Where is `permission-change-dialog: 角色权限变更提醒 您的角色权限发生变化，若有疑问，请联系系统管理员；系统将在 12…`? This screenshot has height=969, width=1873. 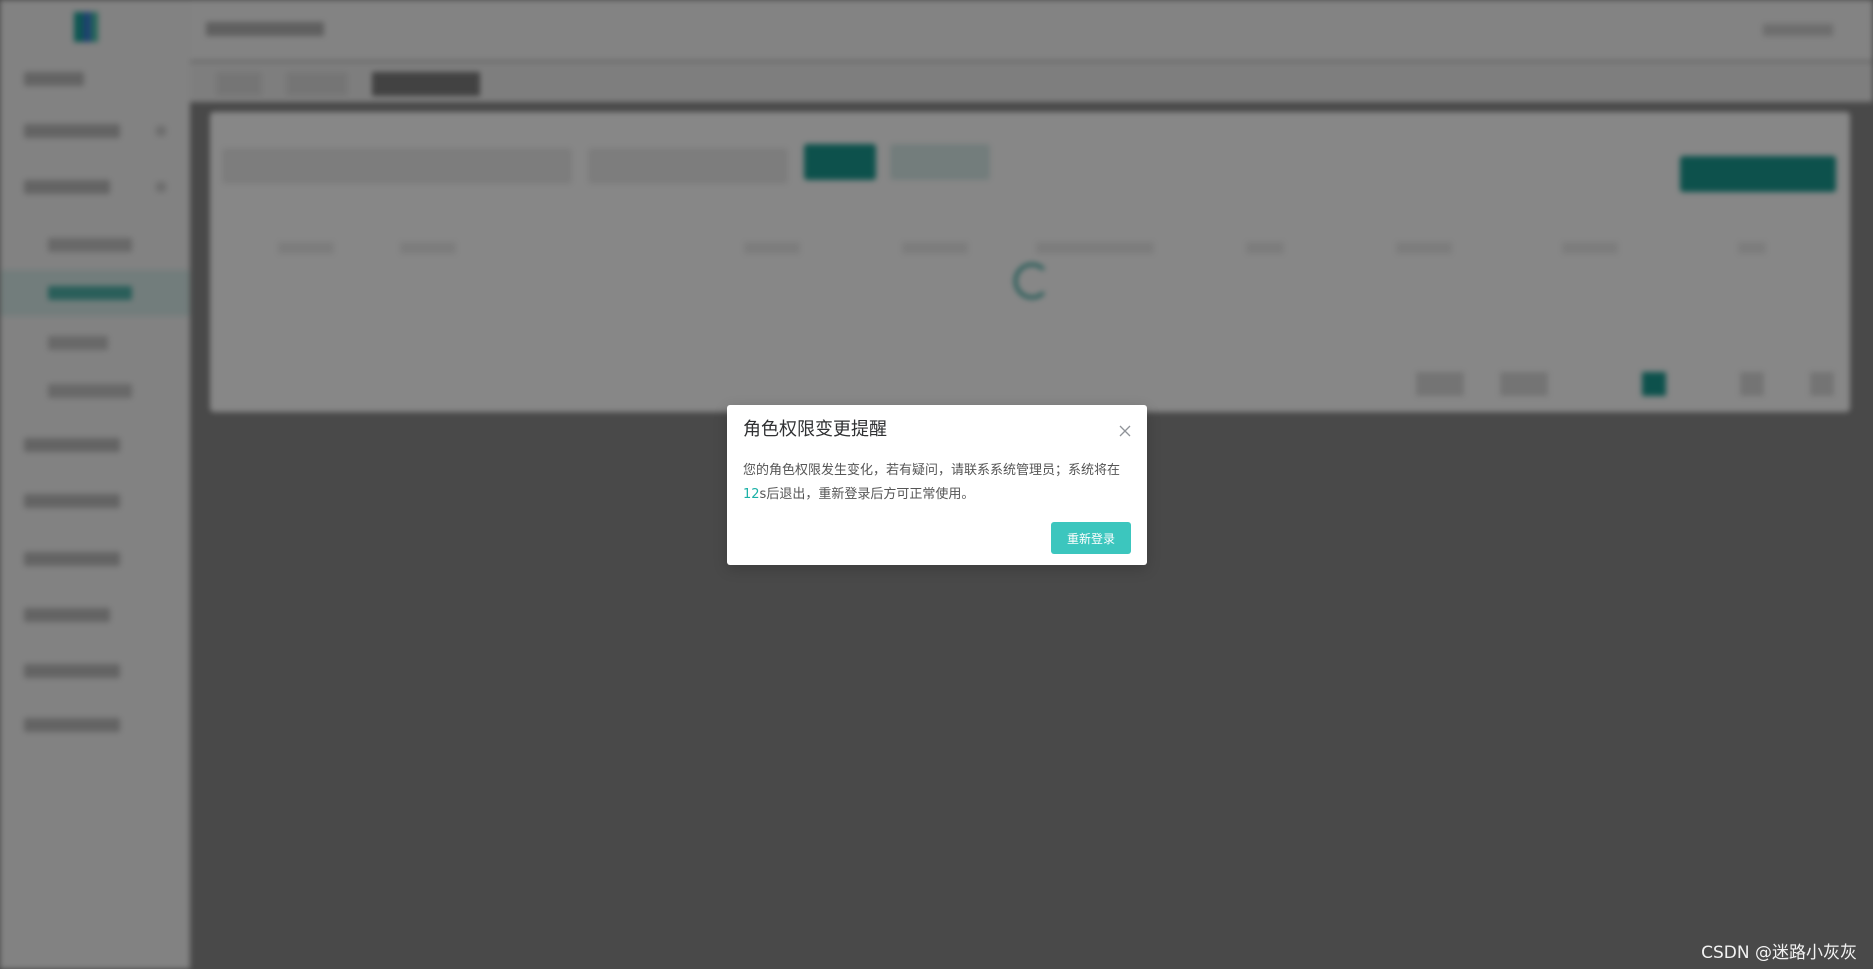 permission-change-dialog: 角色权限变更提醒 您的角色权限发生变化，若有疑问，请联系系统管理员；系统将在 12… is located at coordinates (937, 485).